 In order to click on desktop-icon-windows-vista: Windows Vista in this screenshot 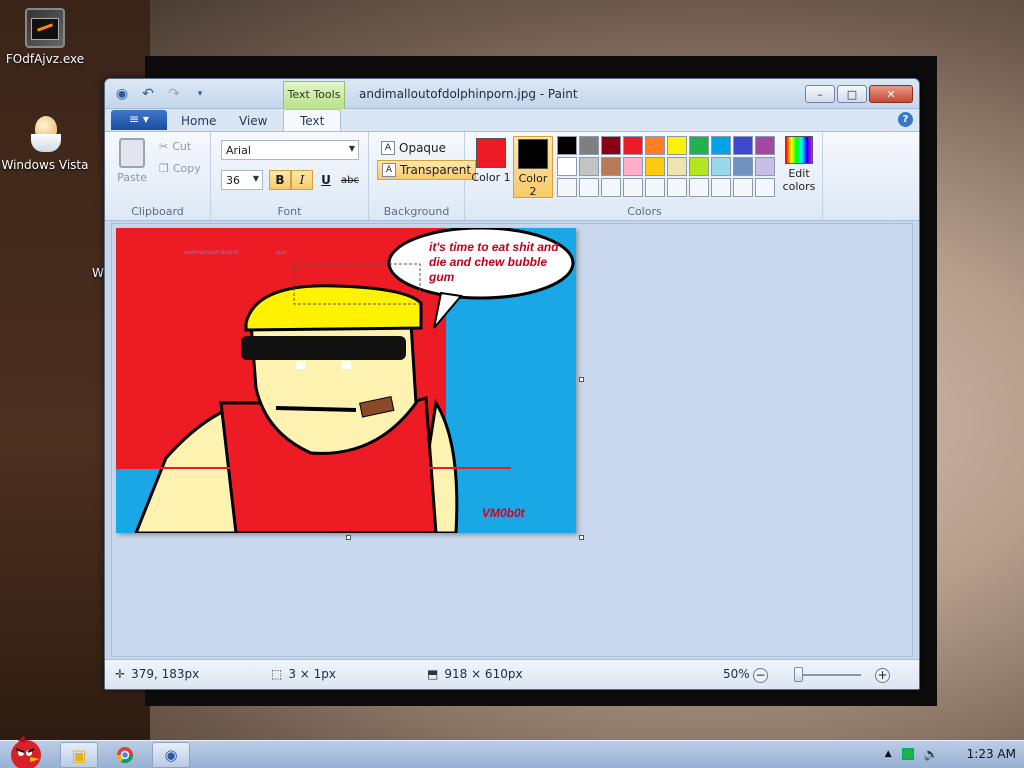, I will do `click(45, 143)`.